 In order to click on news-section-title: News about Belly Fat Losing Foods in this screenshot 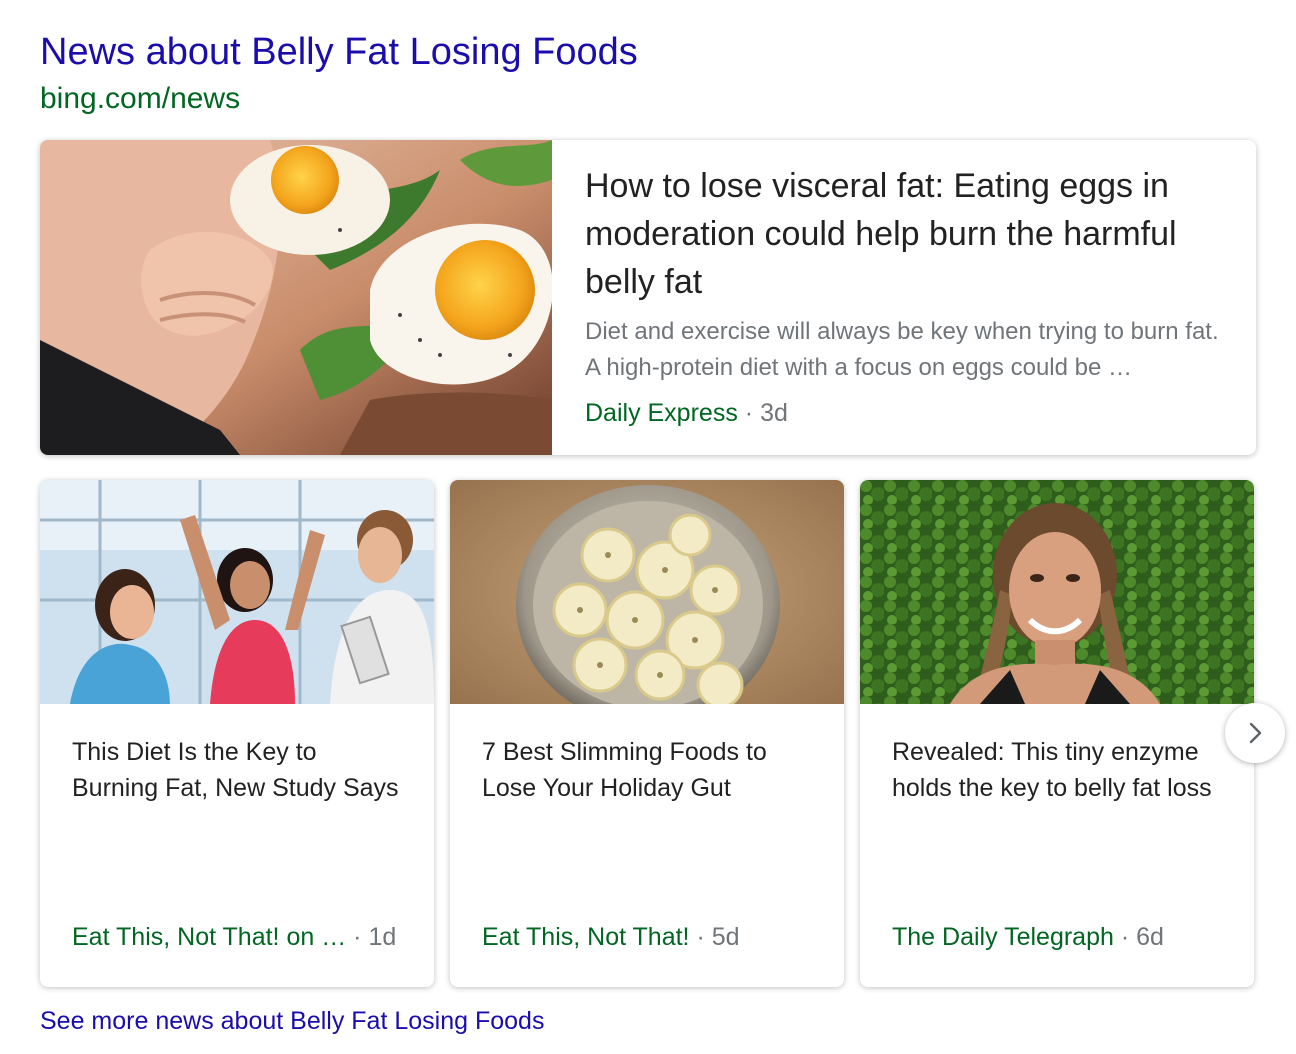, I will do `click(339, 52)`.